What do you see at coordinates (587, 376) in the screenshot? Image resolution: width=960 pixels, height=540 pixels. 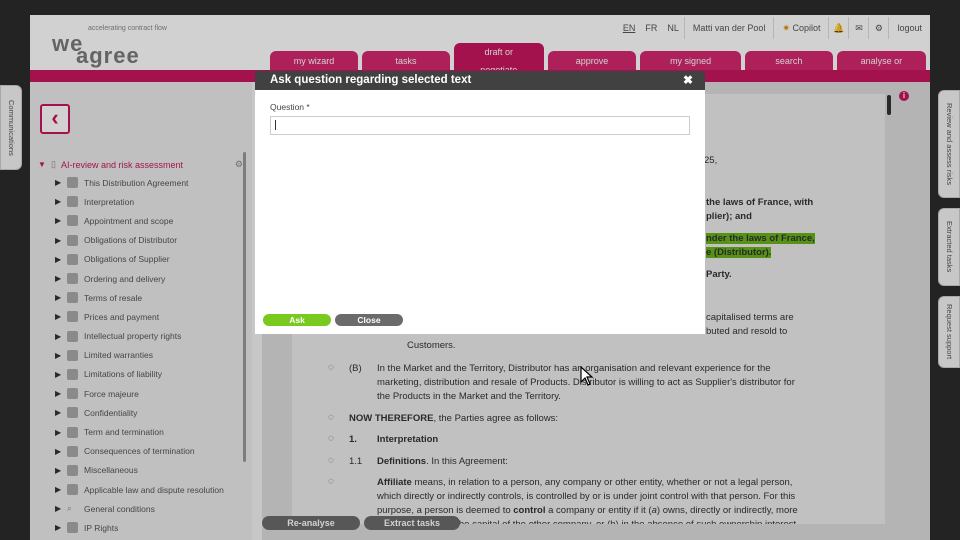 I see `mouse-cursor-icon` at bounding box center [587, 376].